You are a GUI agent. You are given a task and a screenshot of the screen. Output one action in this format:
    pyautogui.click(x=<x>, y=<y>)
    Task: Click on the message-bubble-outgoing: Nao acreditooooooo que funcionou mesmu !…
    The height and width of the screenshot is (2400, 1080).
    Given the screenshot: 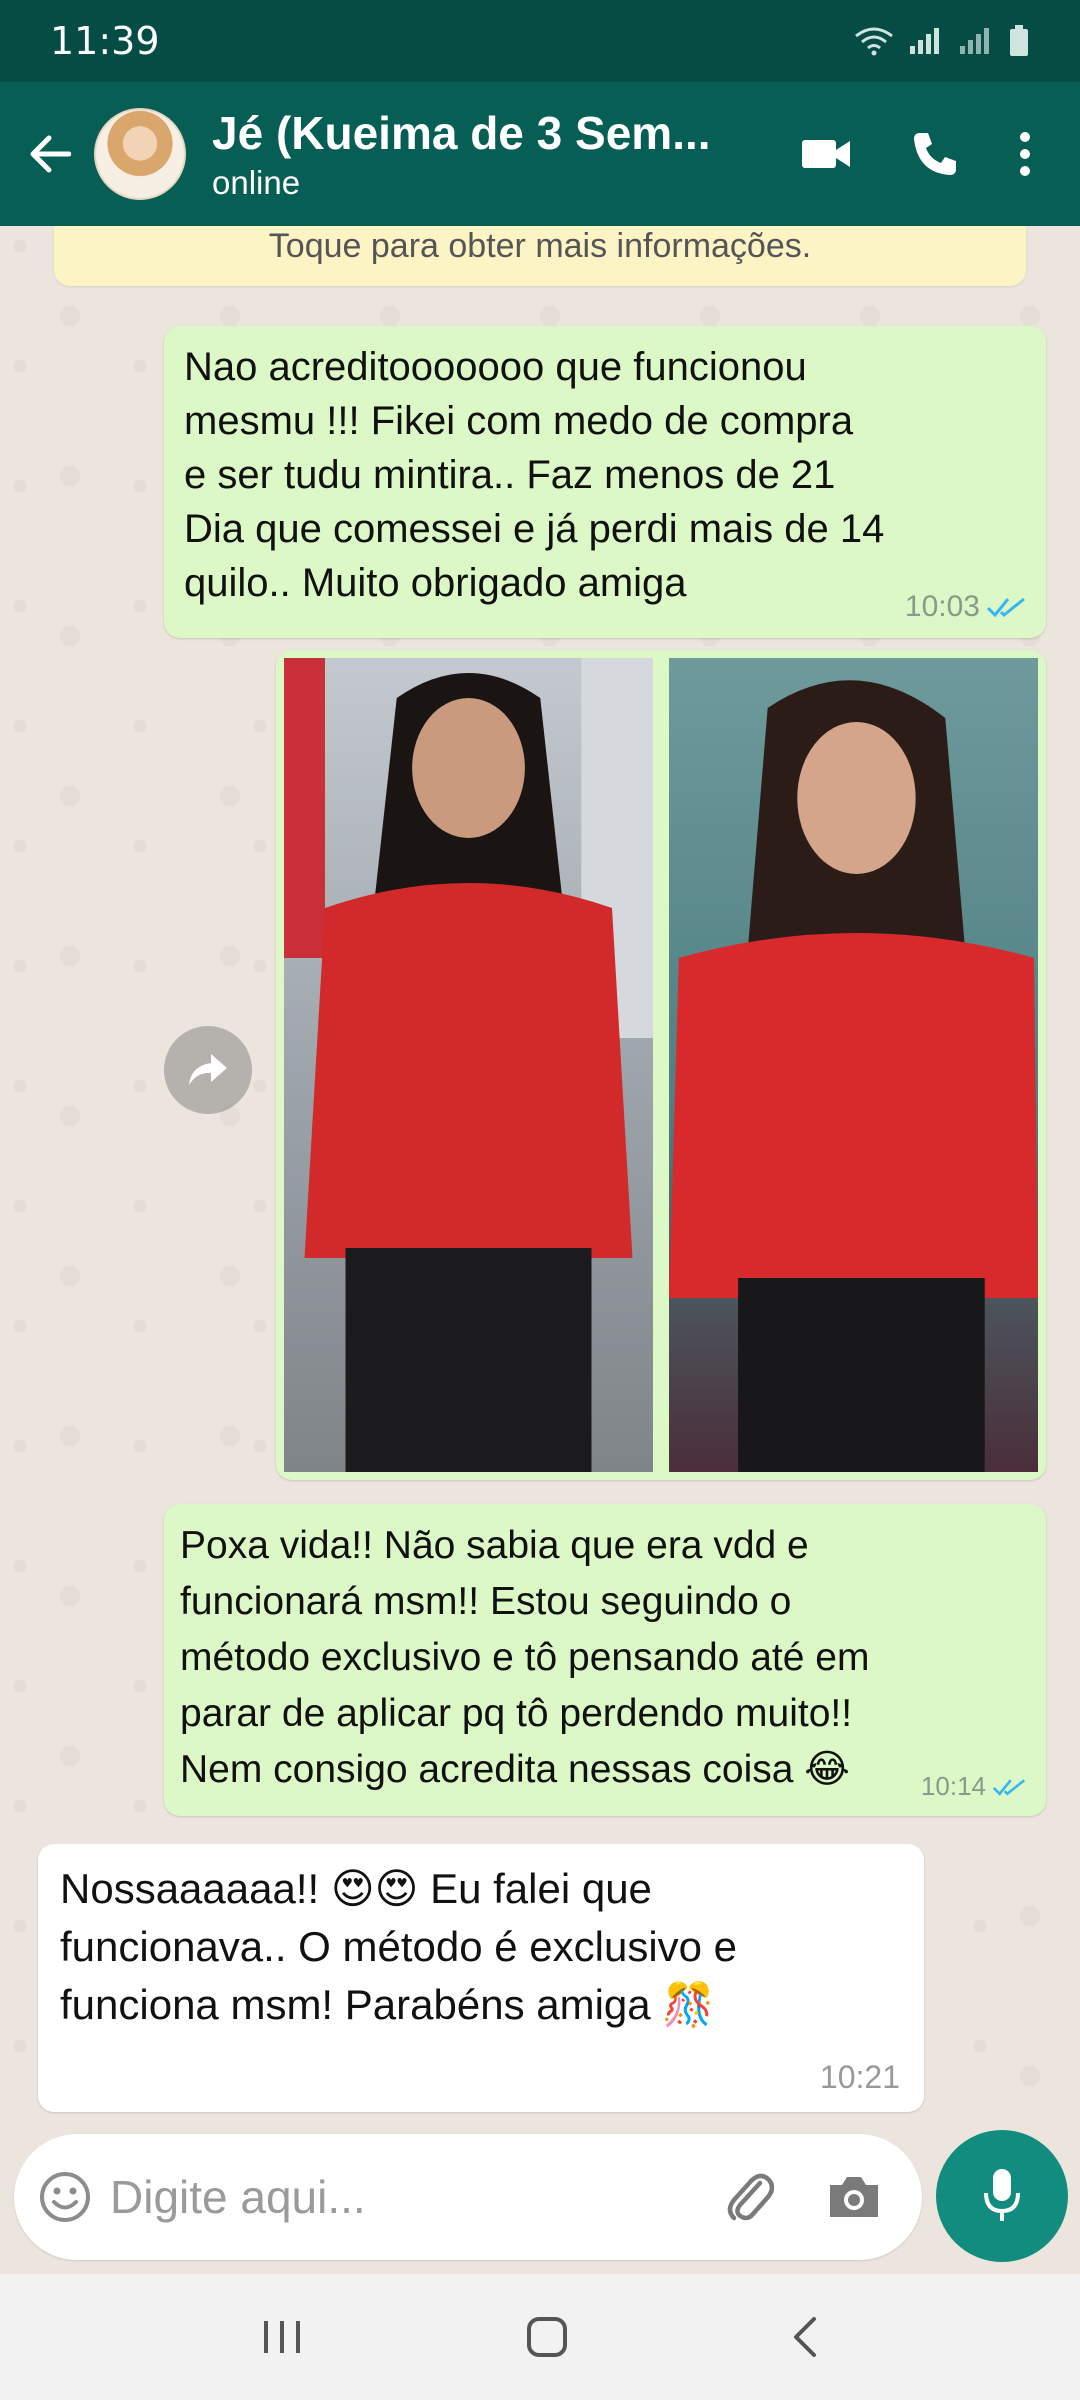 What is the action you would take?
    pyautogui.click(x=605, y=482)
    